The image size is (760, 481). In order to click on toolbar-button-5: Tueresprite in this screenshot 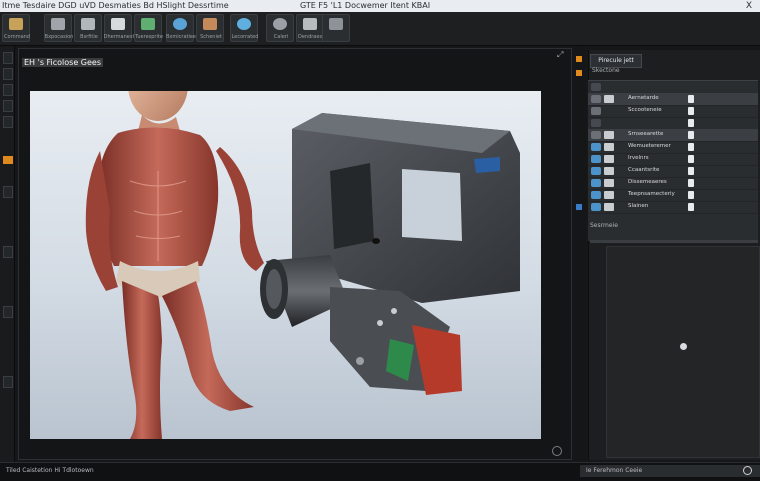, I will do `click(148, 28)`.